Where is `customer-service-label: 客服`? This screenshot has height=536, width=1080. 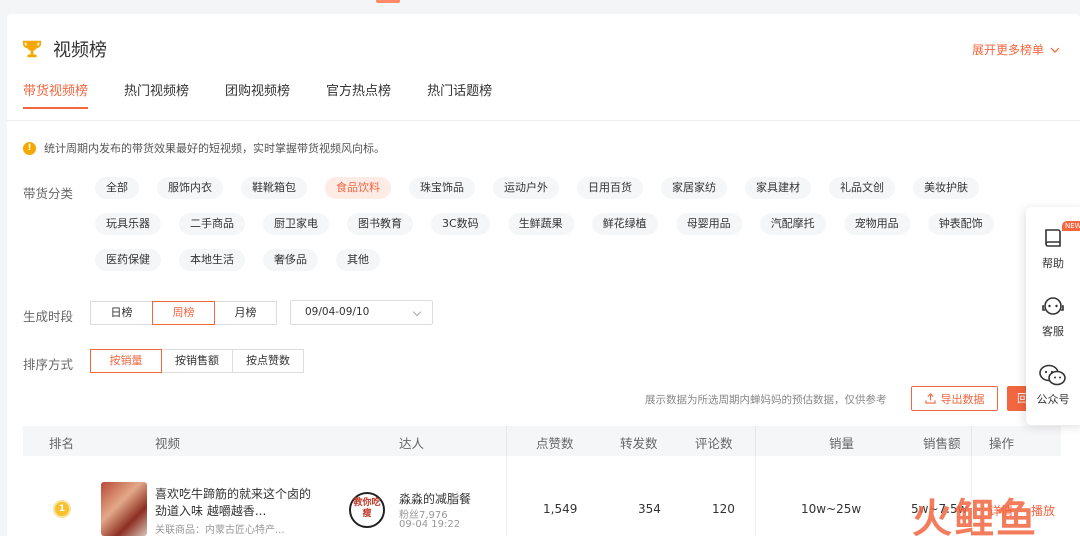 customer-service-label: 客服 is located at coordinates (1053, 331).